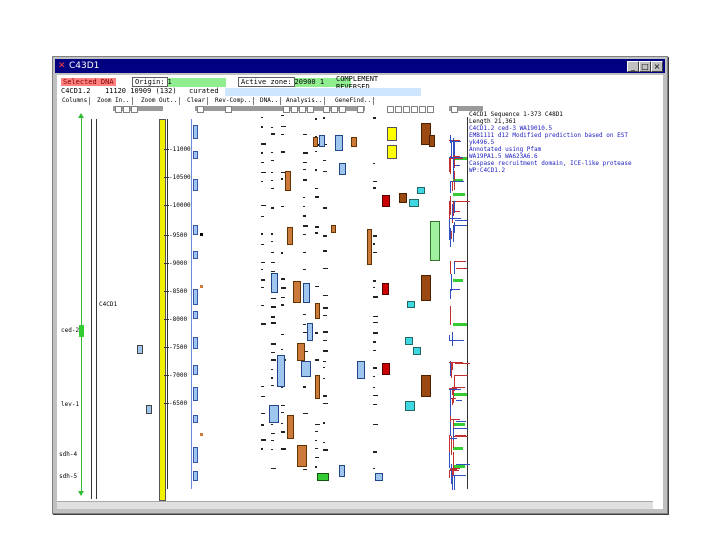 This screenshot has width=720, height=540. What do you see at coordinates (75, 101) in the screenshot?
I see `columns-button: Columns` at bounding box center [75, 101].